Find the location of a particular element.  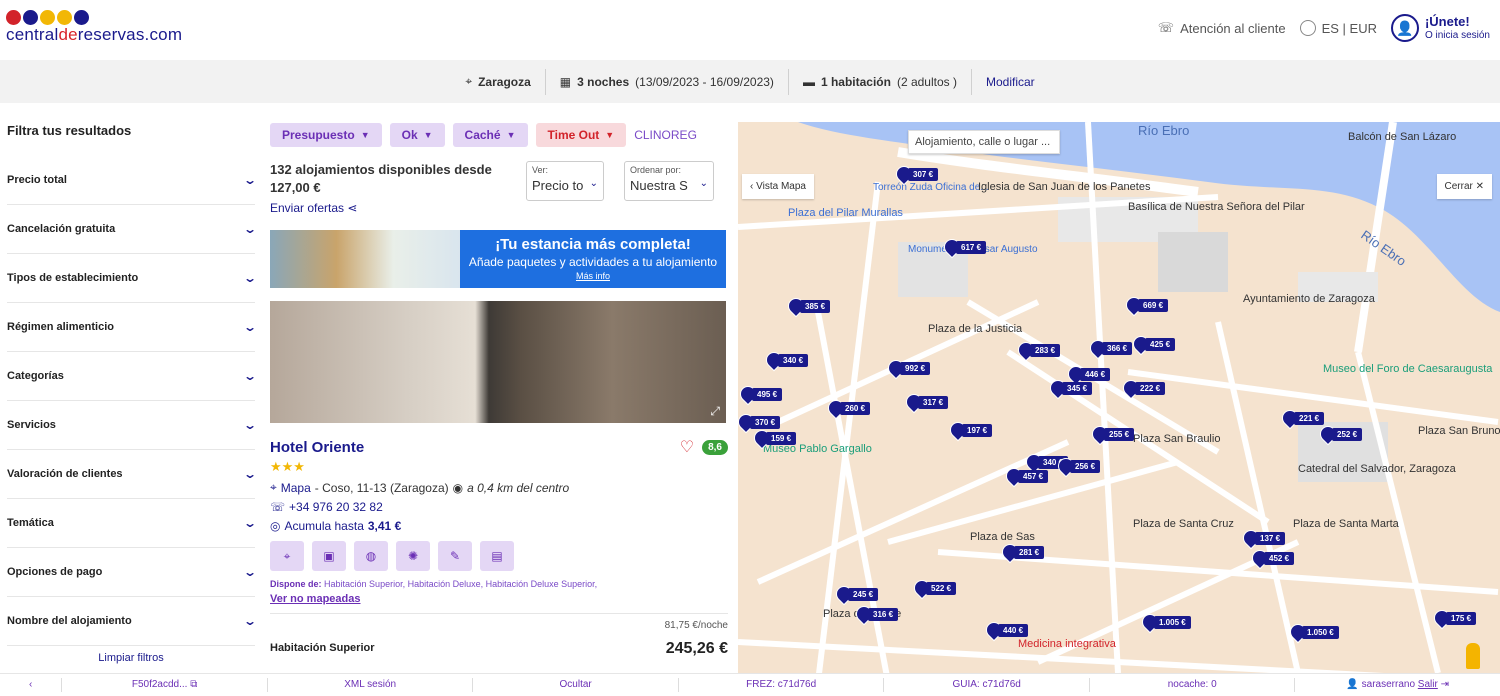

filter-total-price: Precio total ⌄ is located at coordinates (132, 180).